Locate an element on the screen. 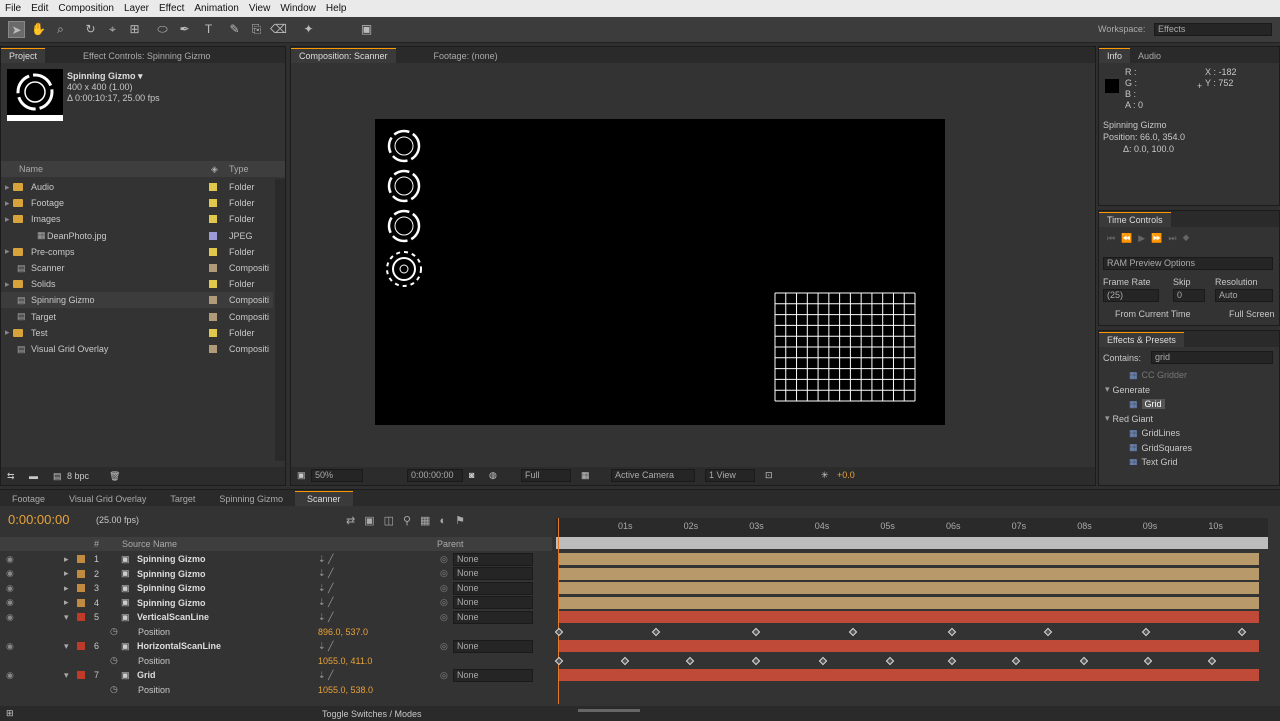 The image size is (1280, 721). layer-row: ◉ ▾ 6 ▣ HorizontalScanLine ⇣ ╱ ◎ None is located at coordinates (640, 646).